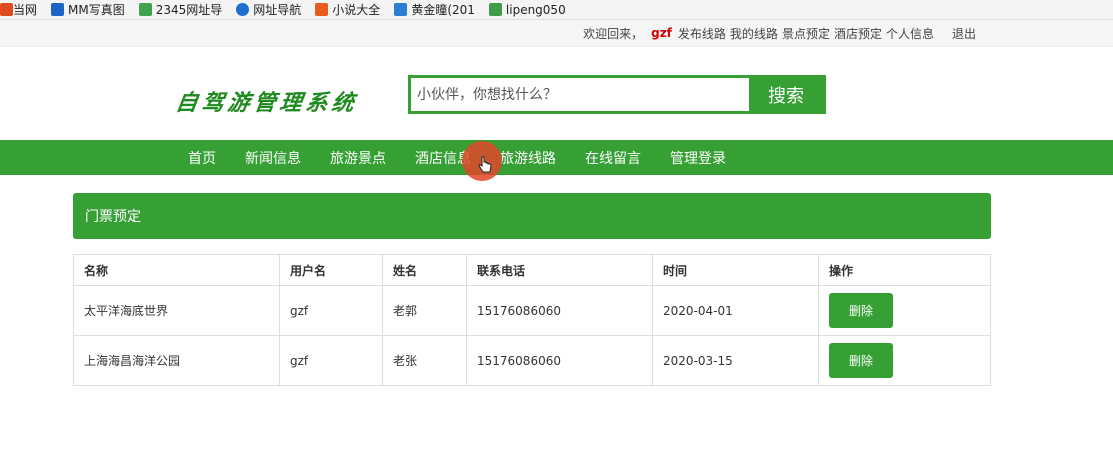  I want to click on cell-name: 太平洋海底世界, so click(176, 310).